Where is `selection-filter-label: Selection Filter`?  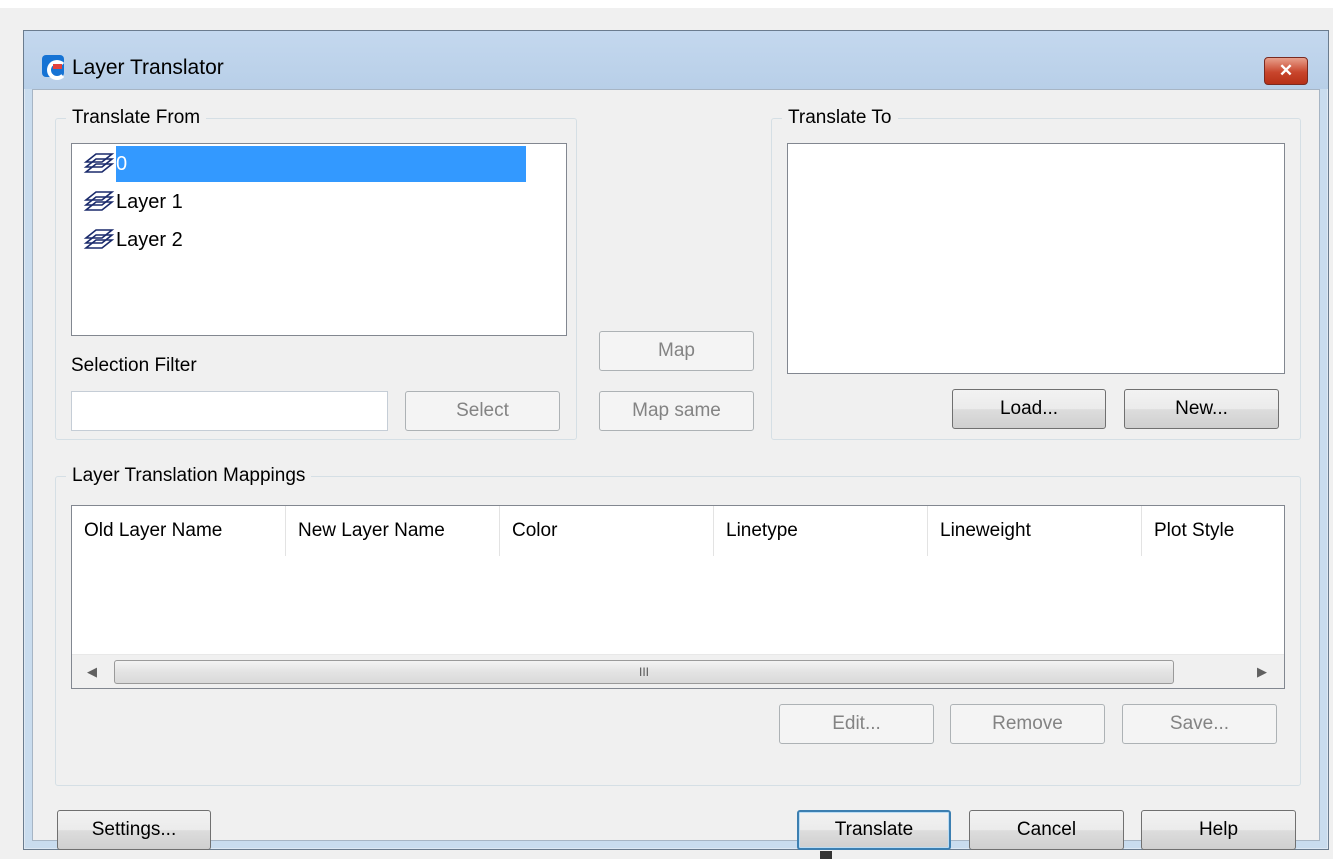
selection-filter-label: Selection Filter is located at coordinates (134, 365).